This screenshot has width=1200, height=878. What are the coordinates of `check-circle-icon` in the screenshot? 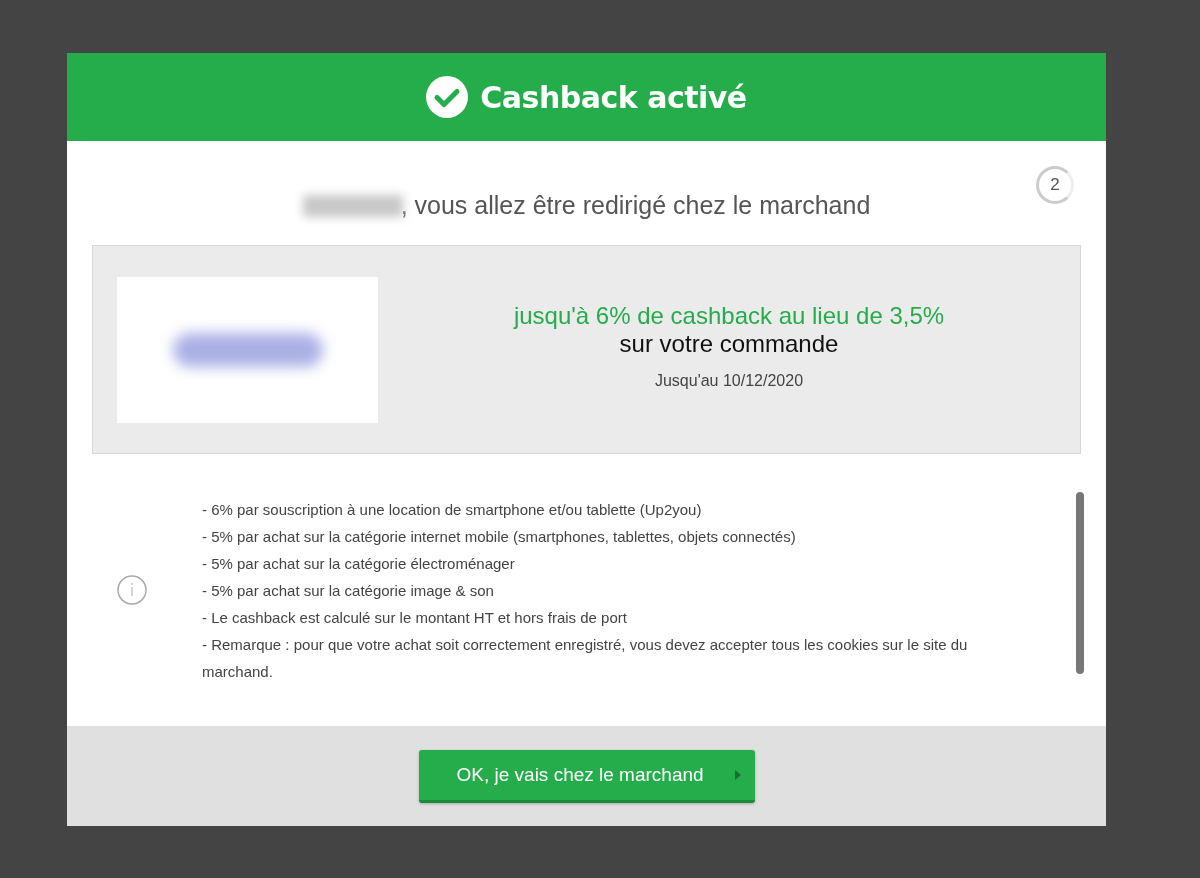 It's located at (447, 97).